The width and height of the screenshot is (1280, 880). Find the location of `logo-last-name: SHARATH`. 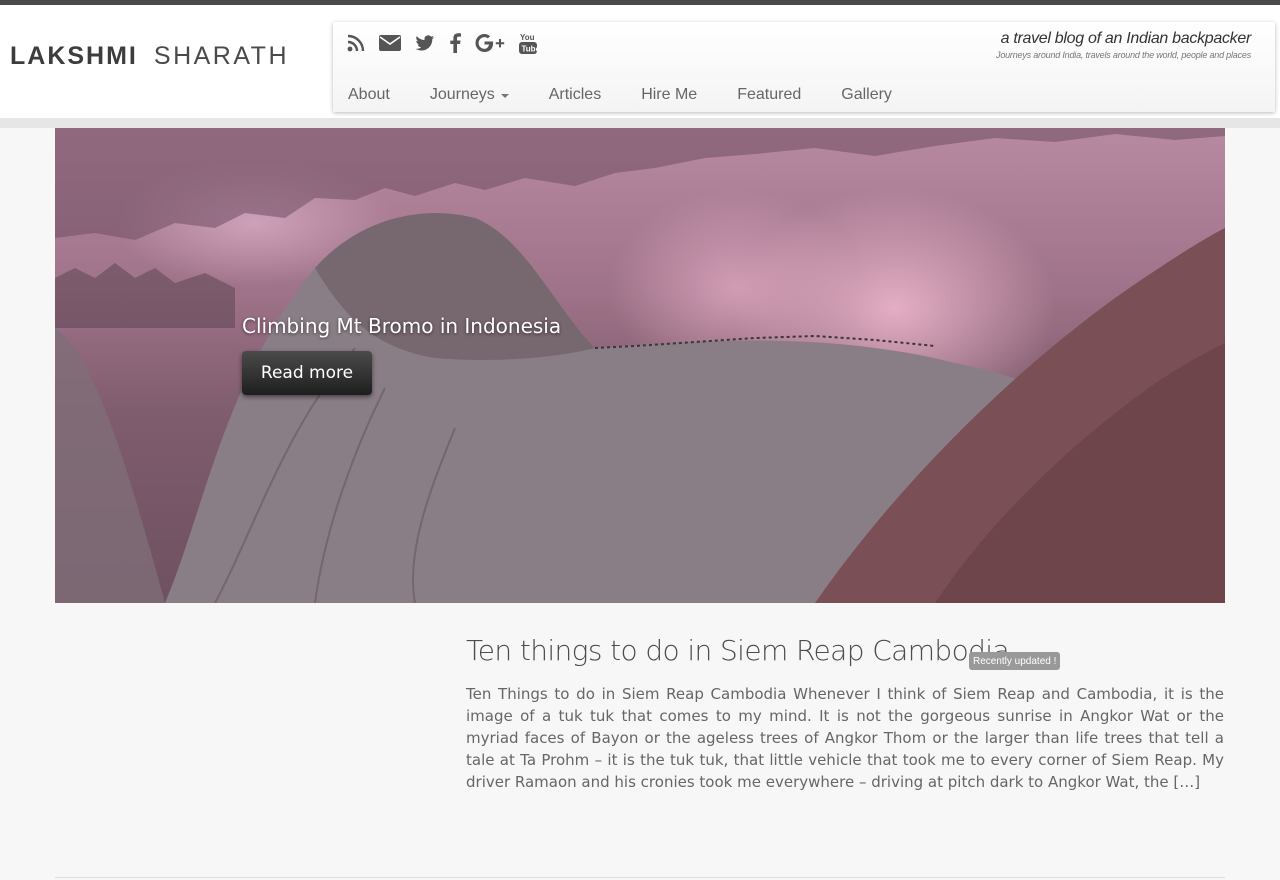

logo-last-name: SHARATH is located at coordinates (221, 55).